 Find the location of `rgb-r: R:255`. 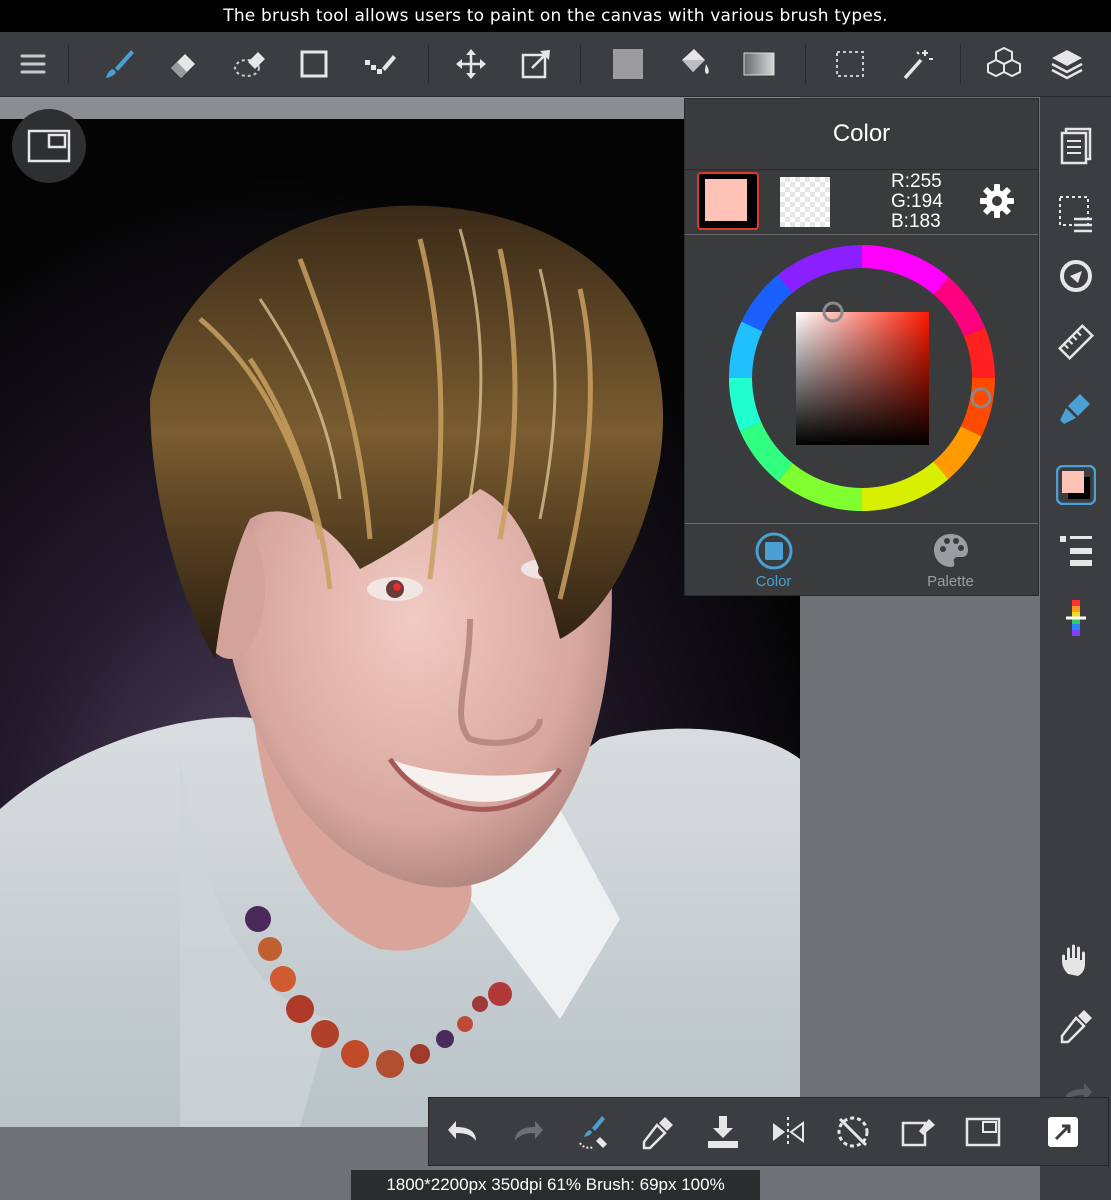

rgb-r: R:255 is located at coordinates (916, 181).